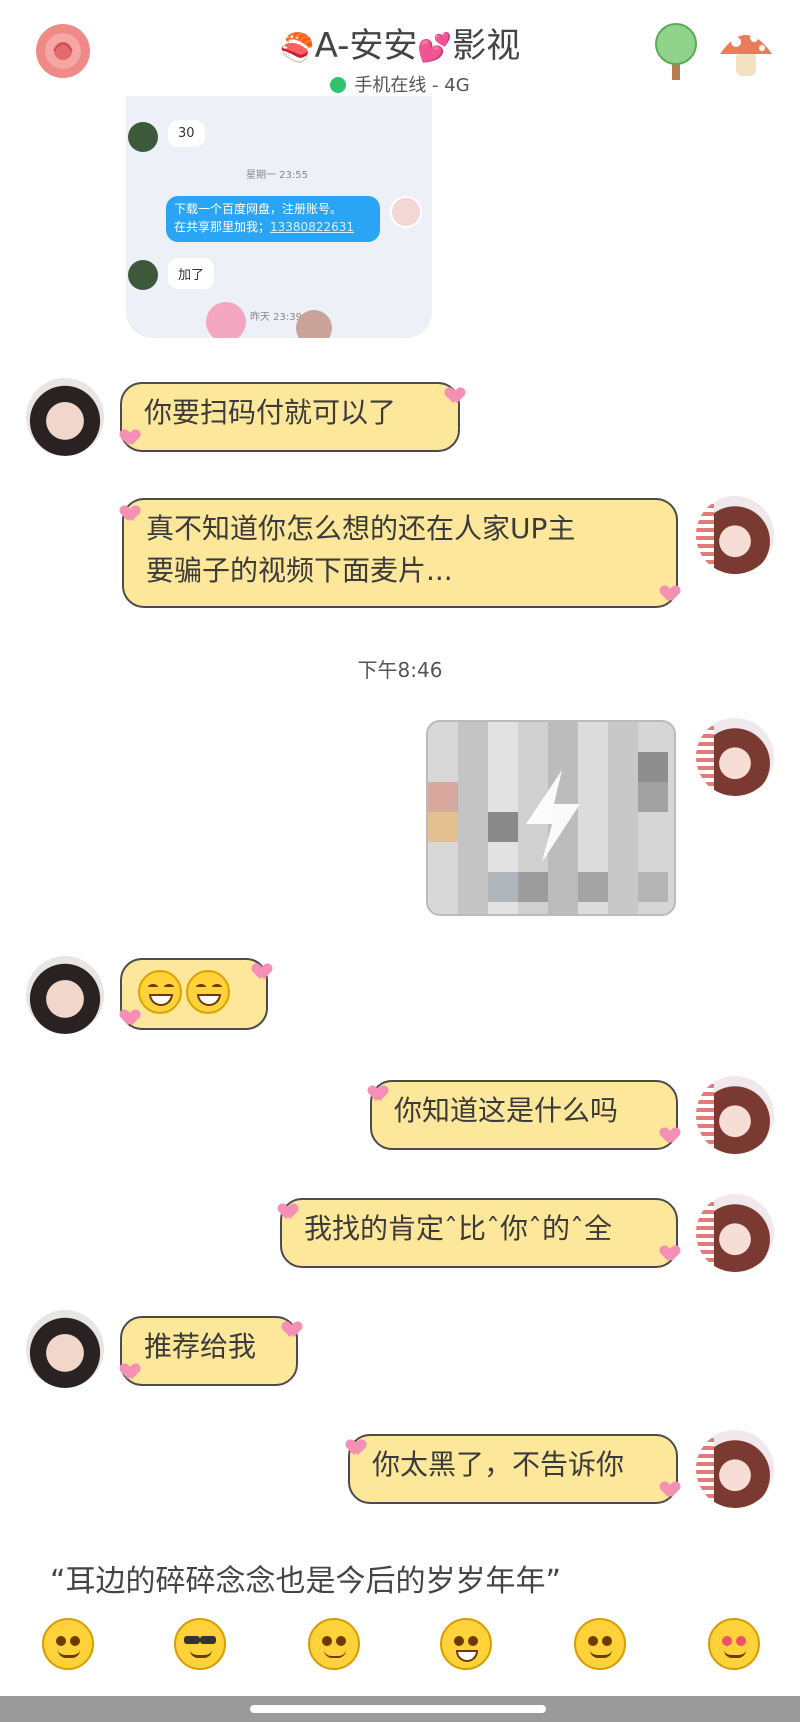  I want to click on message-bubble: 你要扫码付就可以了, so click(290, 417).